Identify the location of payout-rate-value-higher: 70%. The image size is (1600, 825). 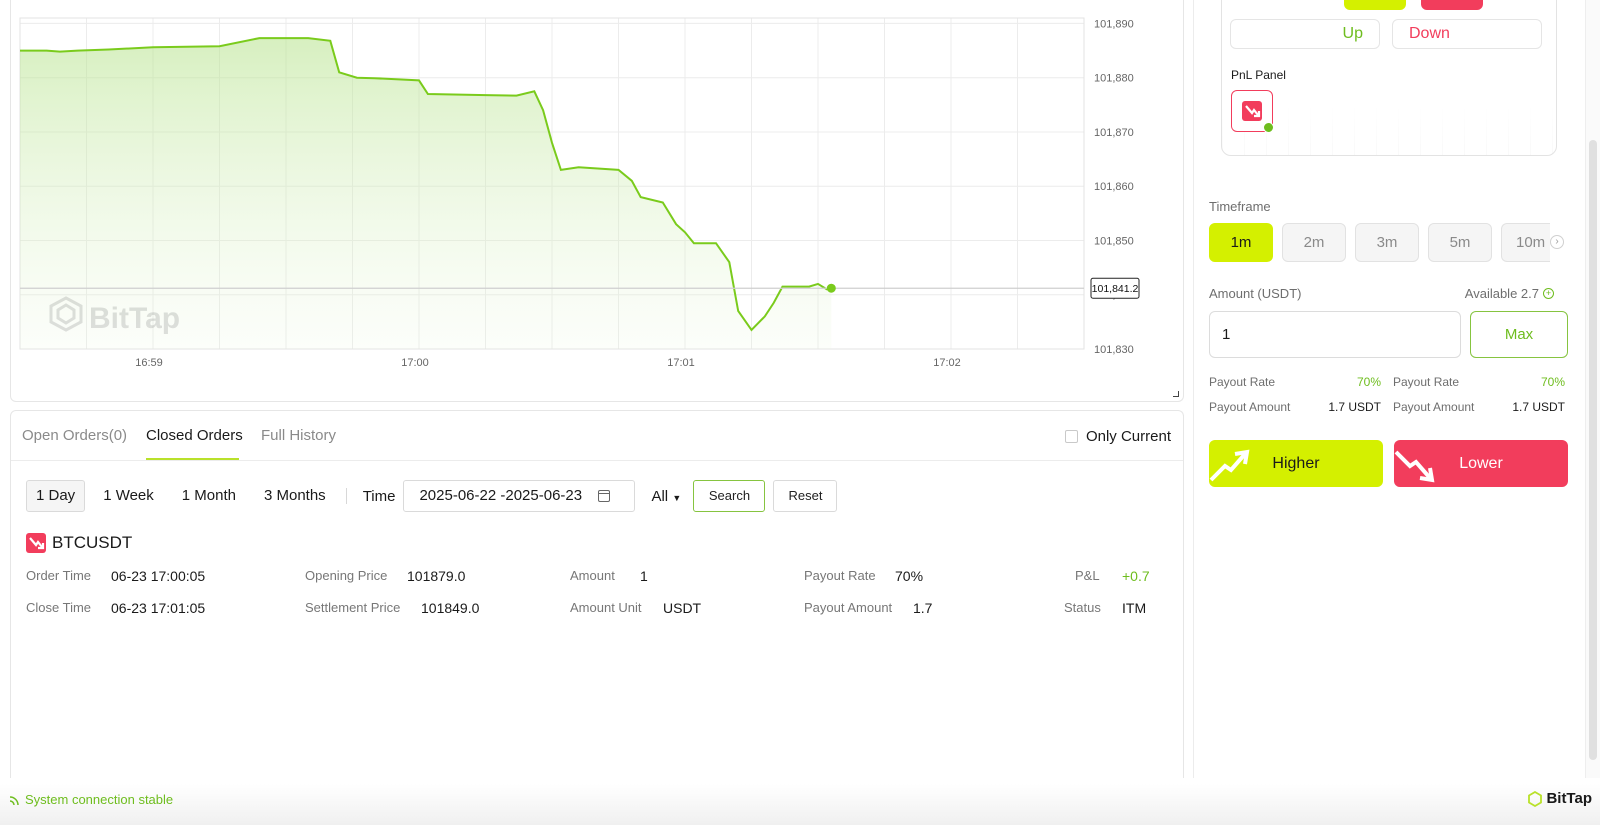
(1368, 382).